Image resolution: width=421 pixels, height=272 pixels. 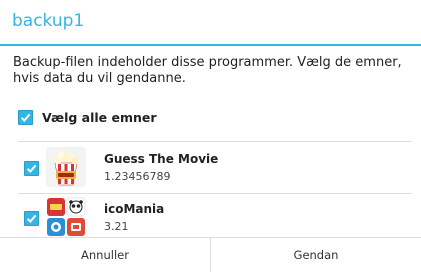 I want to click on title-divider, so click(x=210, y=45).